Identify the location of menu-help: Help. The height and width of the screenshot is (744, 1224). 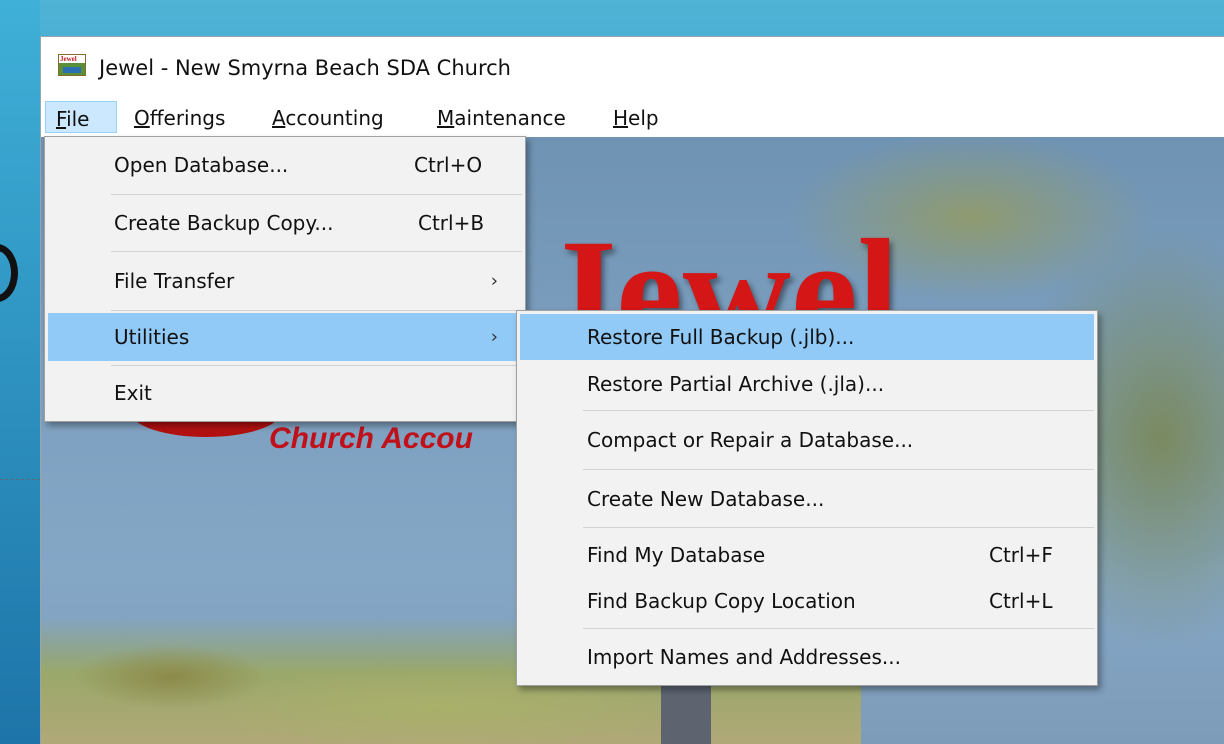
(636, 117).